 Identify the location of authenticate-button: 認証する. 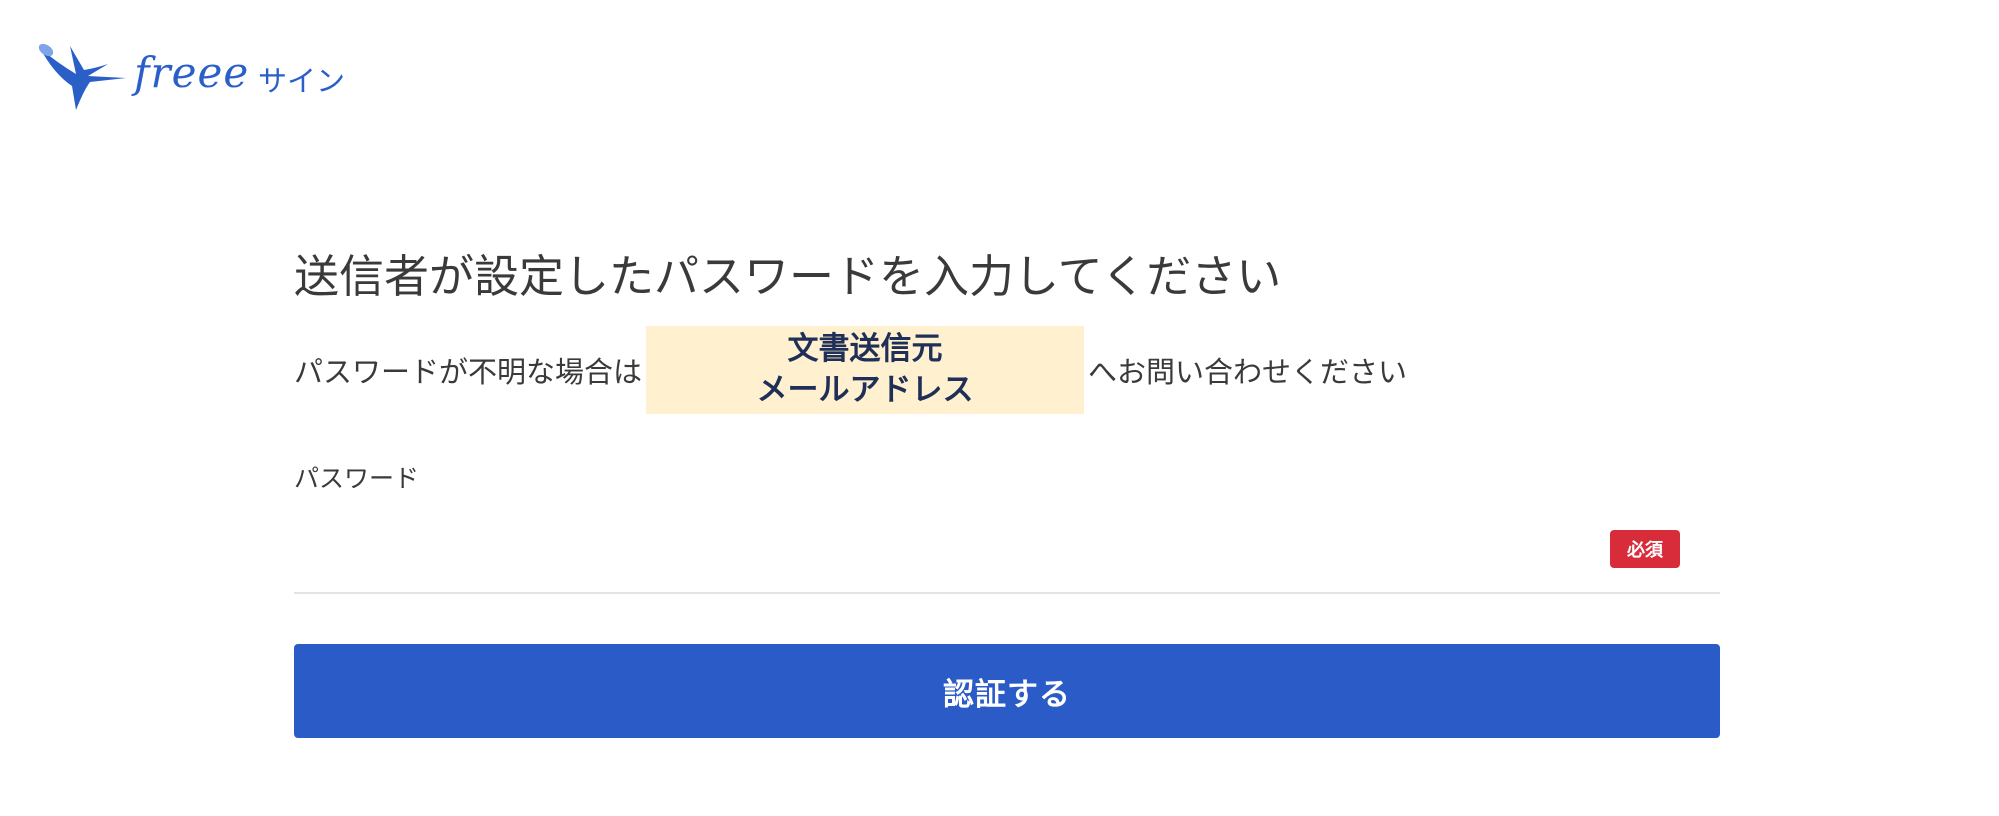
(1007, 691).